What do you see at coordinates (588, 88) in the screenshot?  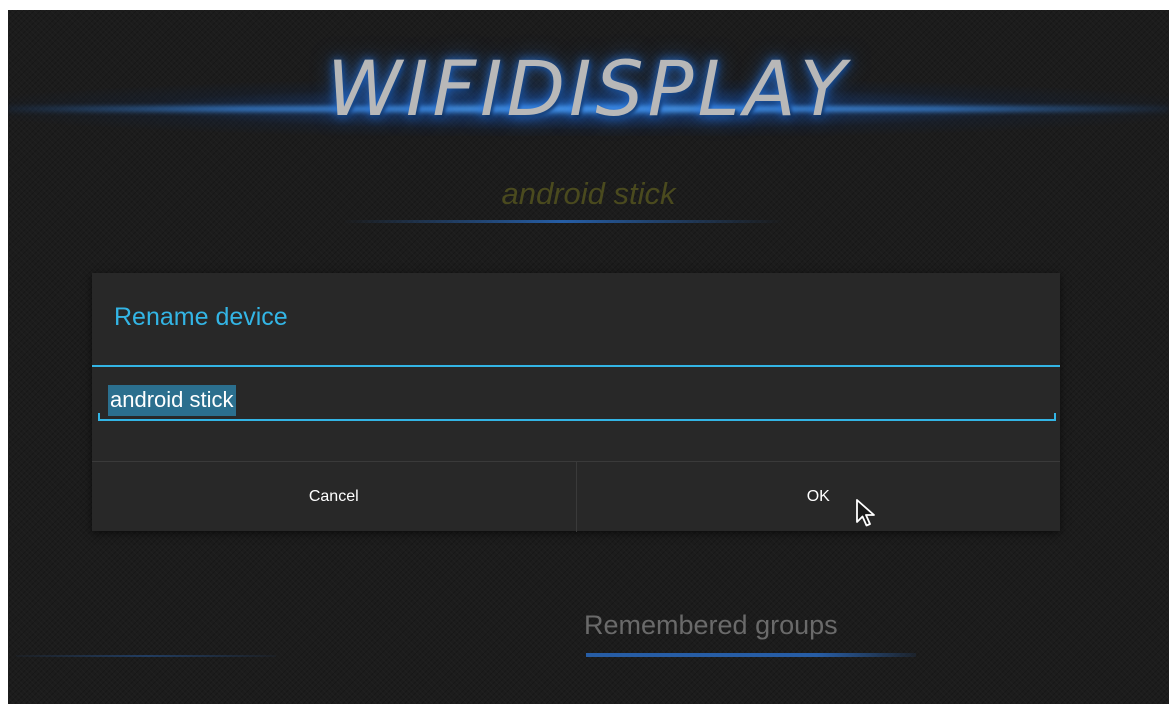 I see `app-logo: WIFIDISPLAY` at bounding box center [588, 88].